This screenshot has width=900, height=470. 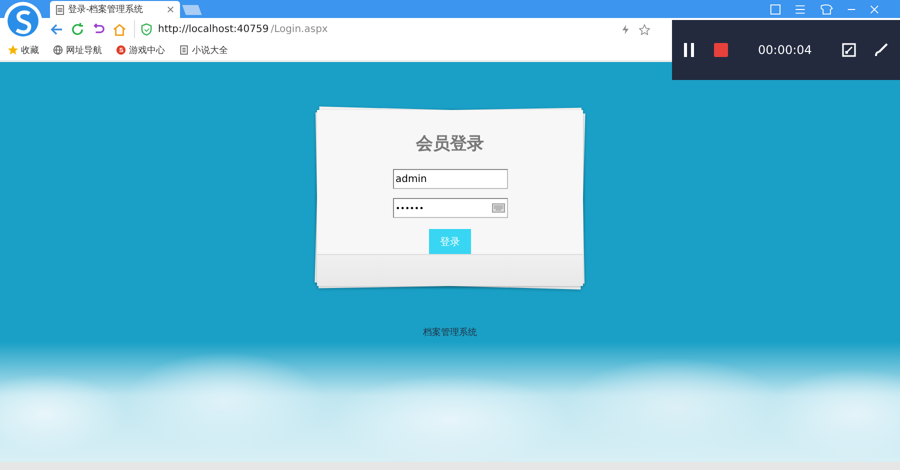 I want to click on new-tab-button, so click(x=192, y=10).